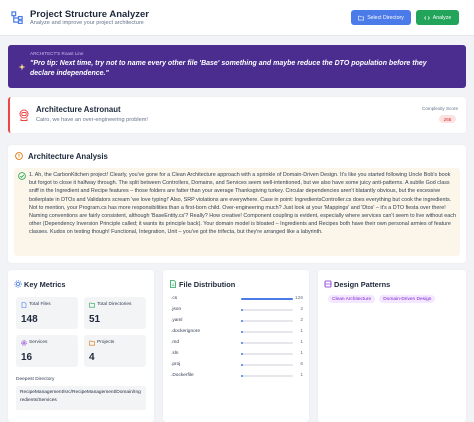  Describe the element at coordinates (95, 319) in the screenshot. I see `metric-value: 51` at that location.